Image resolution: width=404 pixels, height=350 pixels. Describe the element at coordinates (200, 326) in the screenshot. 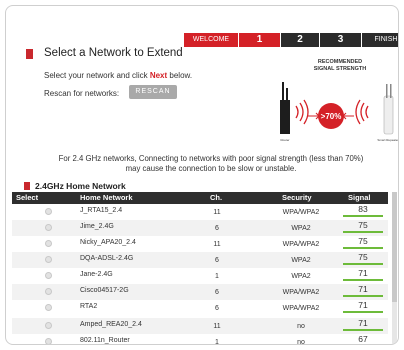

I see `table-row: Amped_REA20_2.4 11 no 71` at that location.